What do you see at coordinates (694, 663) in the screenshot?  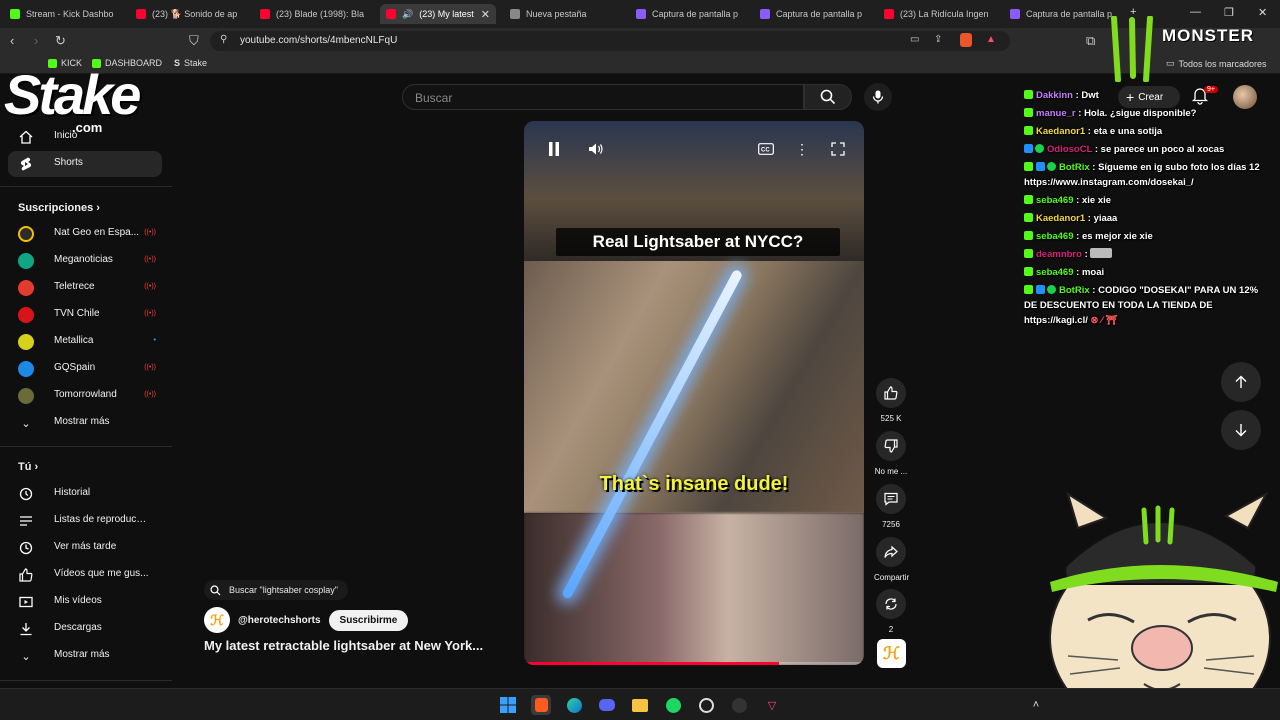 I see `video-progress-bar` at bounding box center [694, 663].